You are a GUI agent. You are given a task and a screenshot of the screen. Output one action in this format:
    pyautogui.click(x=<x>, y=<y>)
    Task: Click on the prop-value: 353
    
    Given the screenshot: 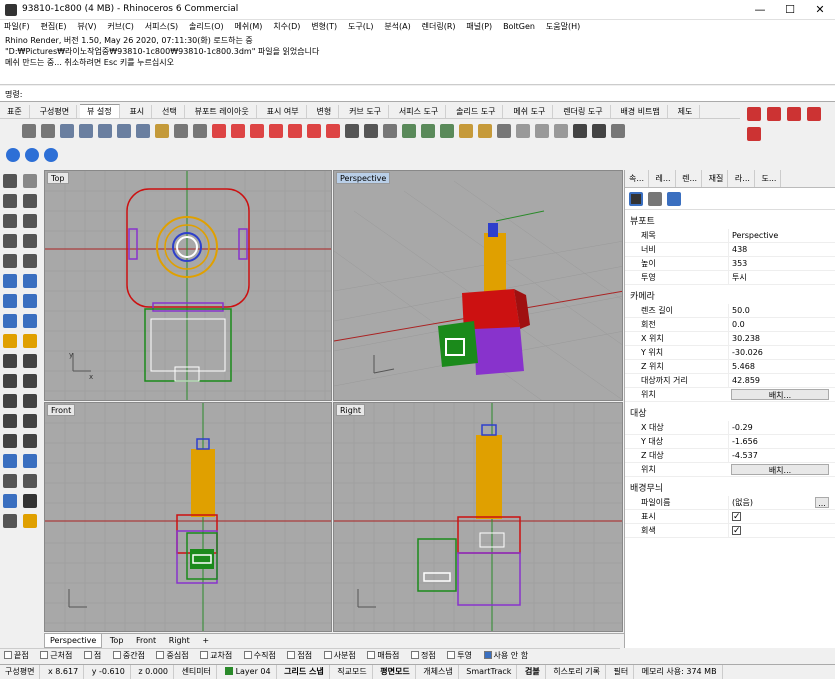 What is the action you would take?
    pyautogui.click(x=781, y=263)
    